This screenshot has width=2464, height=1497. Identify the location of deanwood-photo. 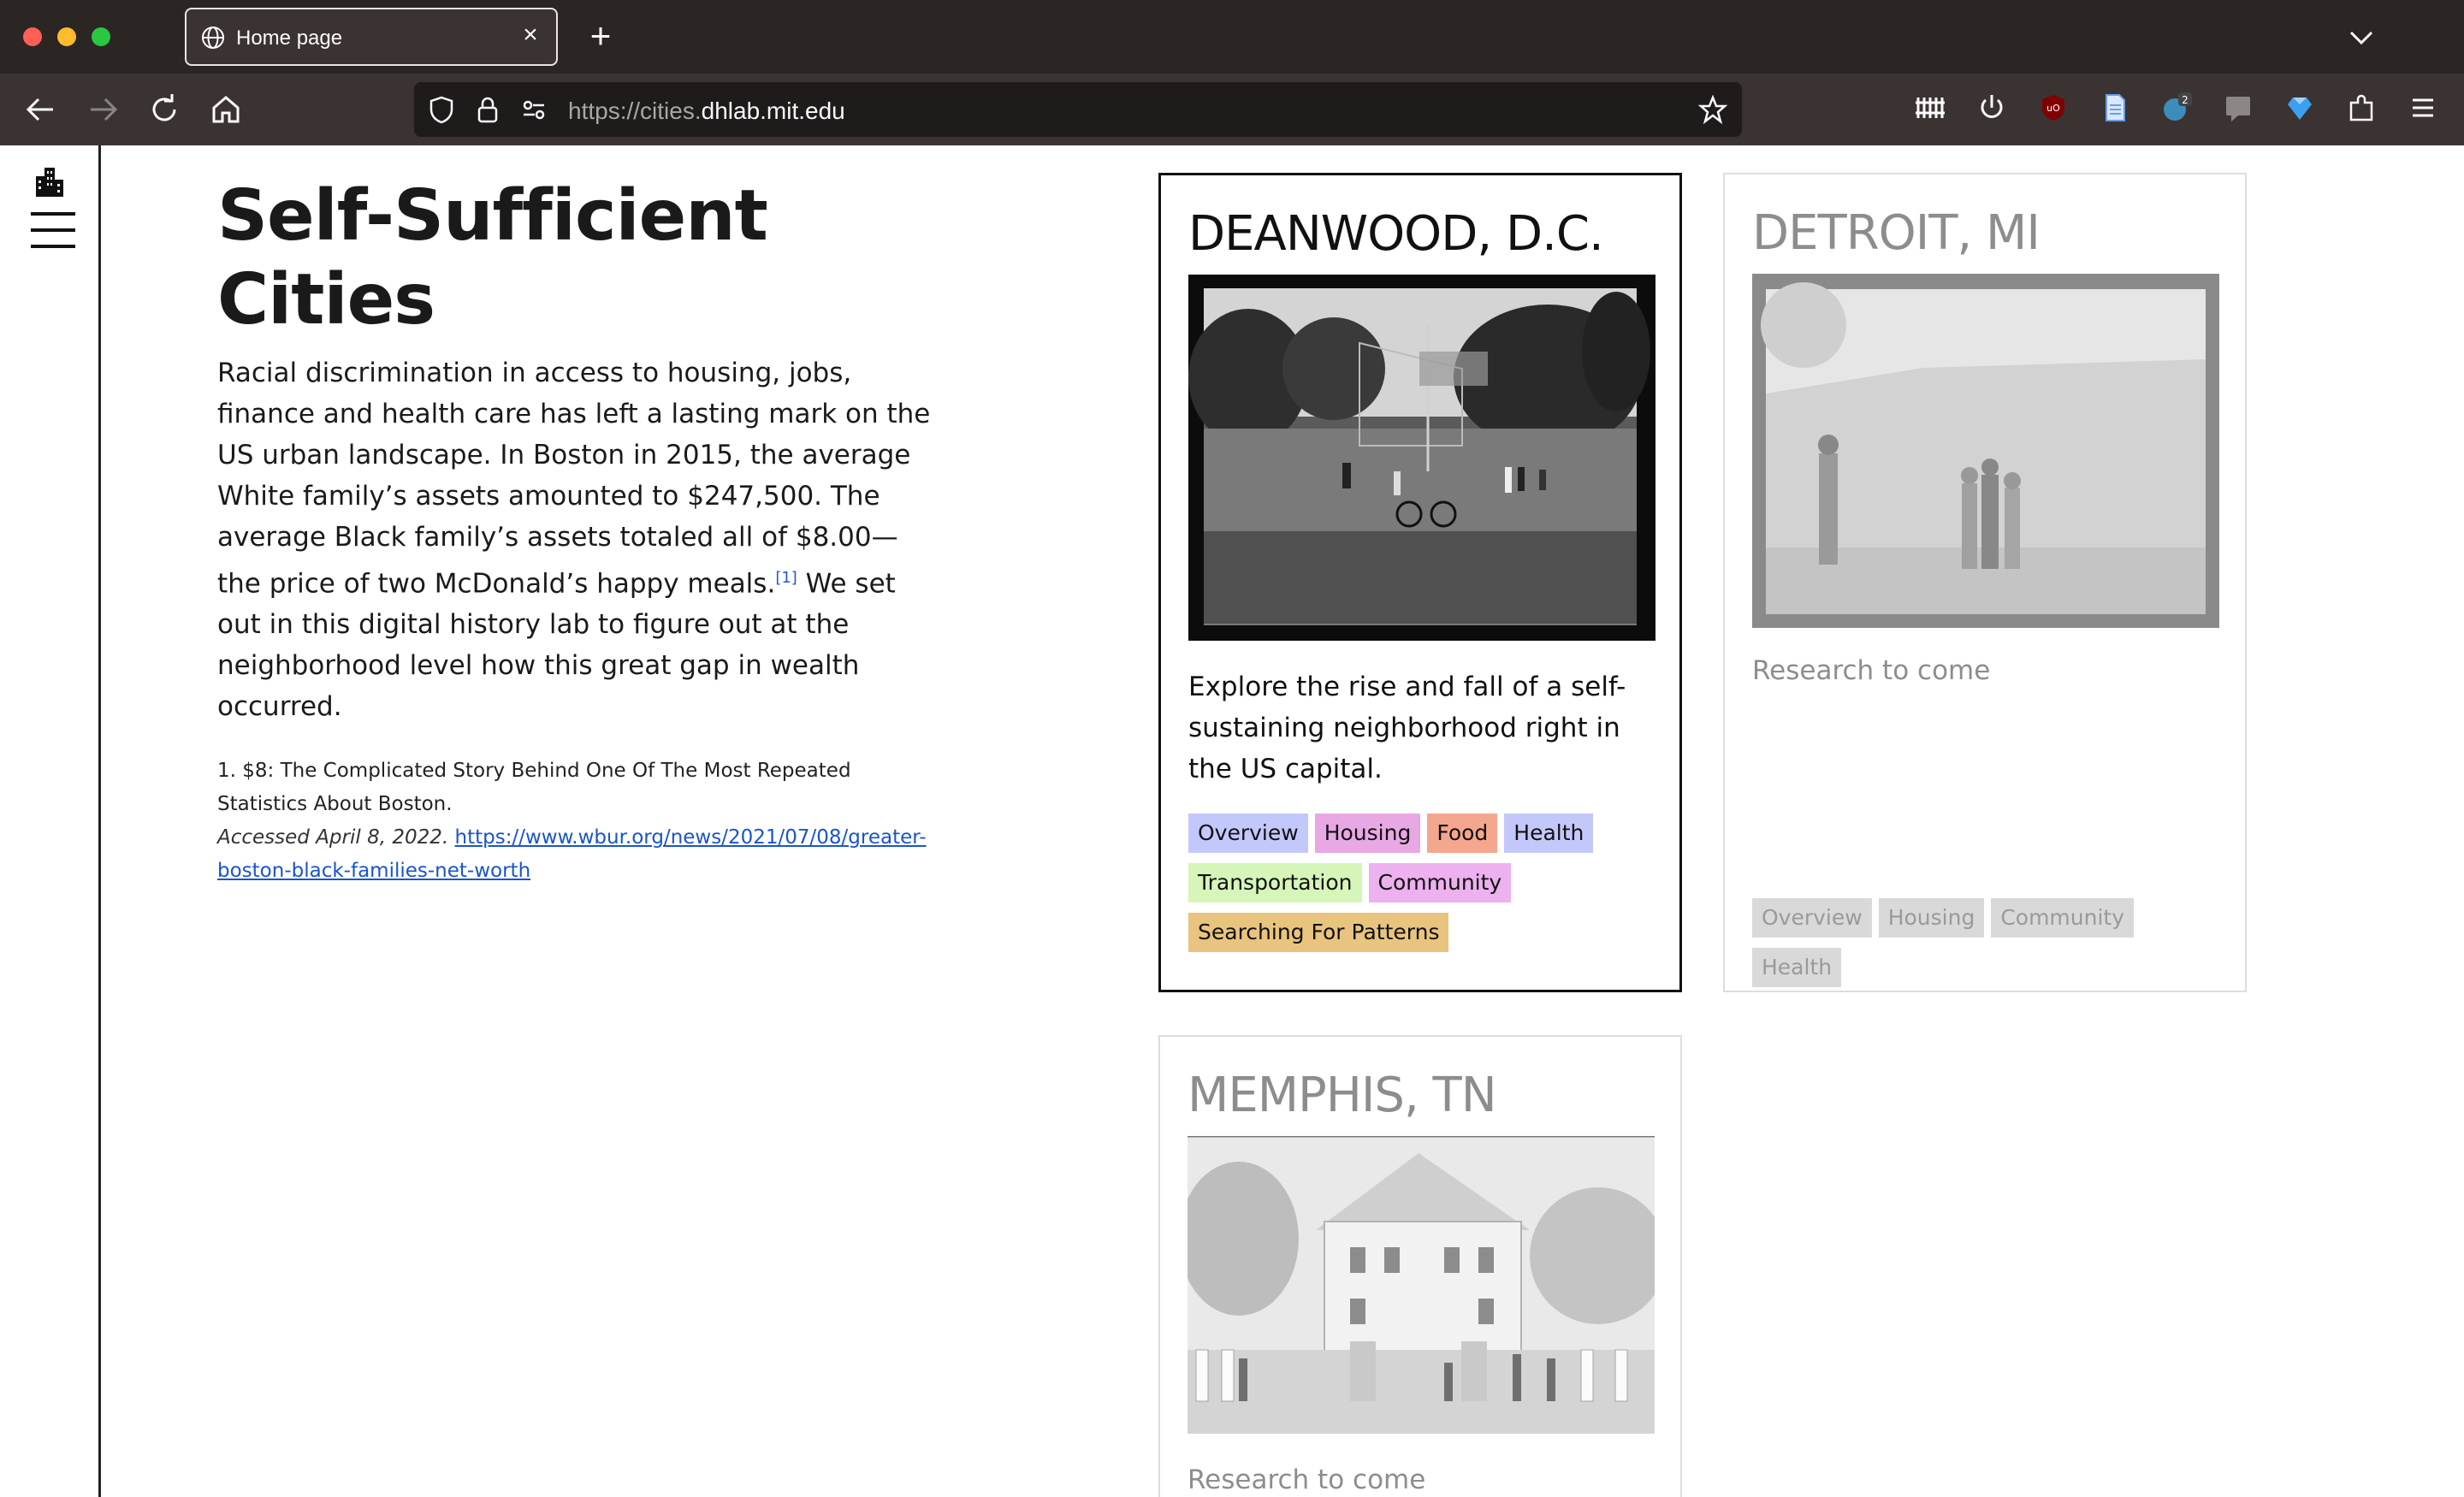
(1422, 458).